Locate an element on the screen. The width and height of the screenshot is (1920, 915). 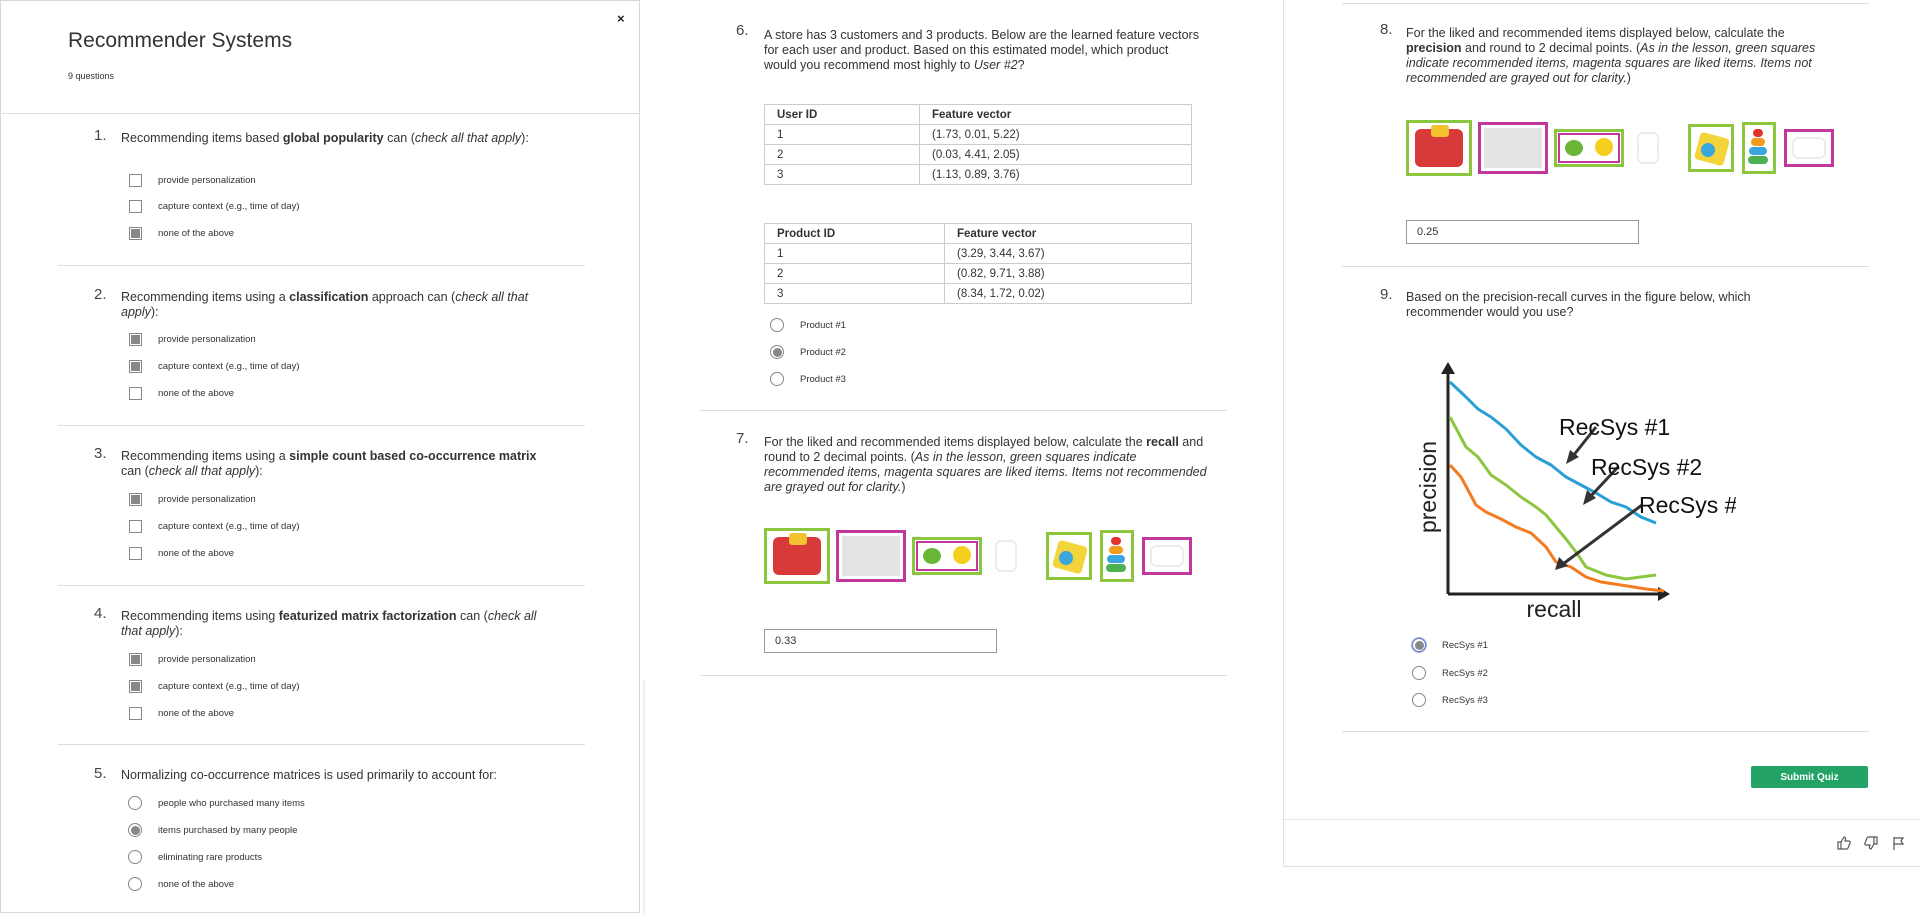
table-cell: (1.13, 0.89, 3.76) is located at coordinates (1055, 174).